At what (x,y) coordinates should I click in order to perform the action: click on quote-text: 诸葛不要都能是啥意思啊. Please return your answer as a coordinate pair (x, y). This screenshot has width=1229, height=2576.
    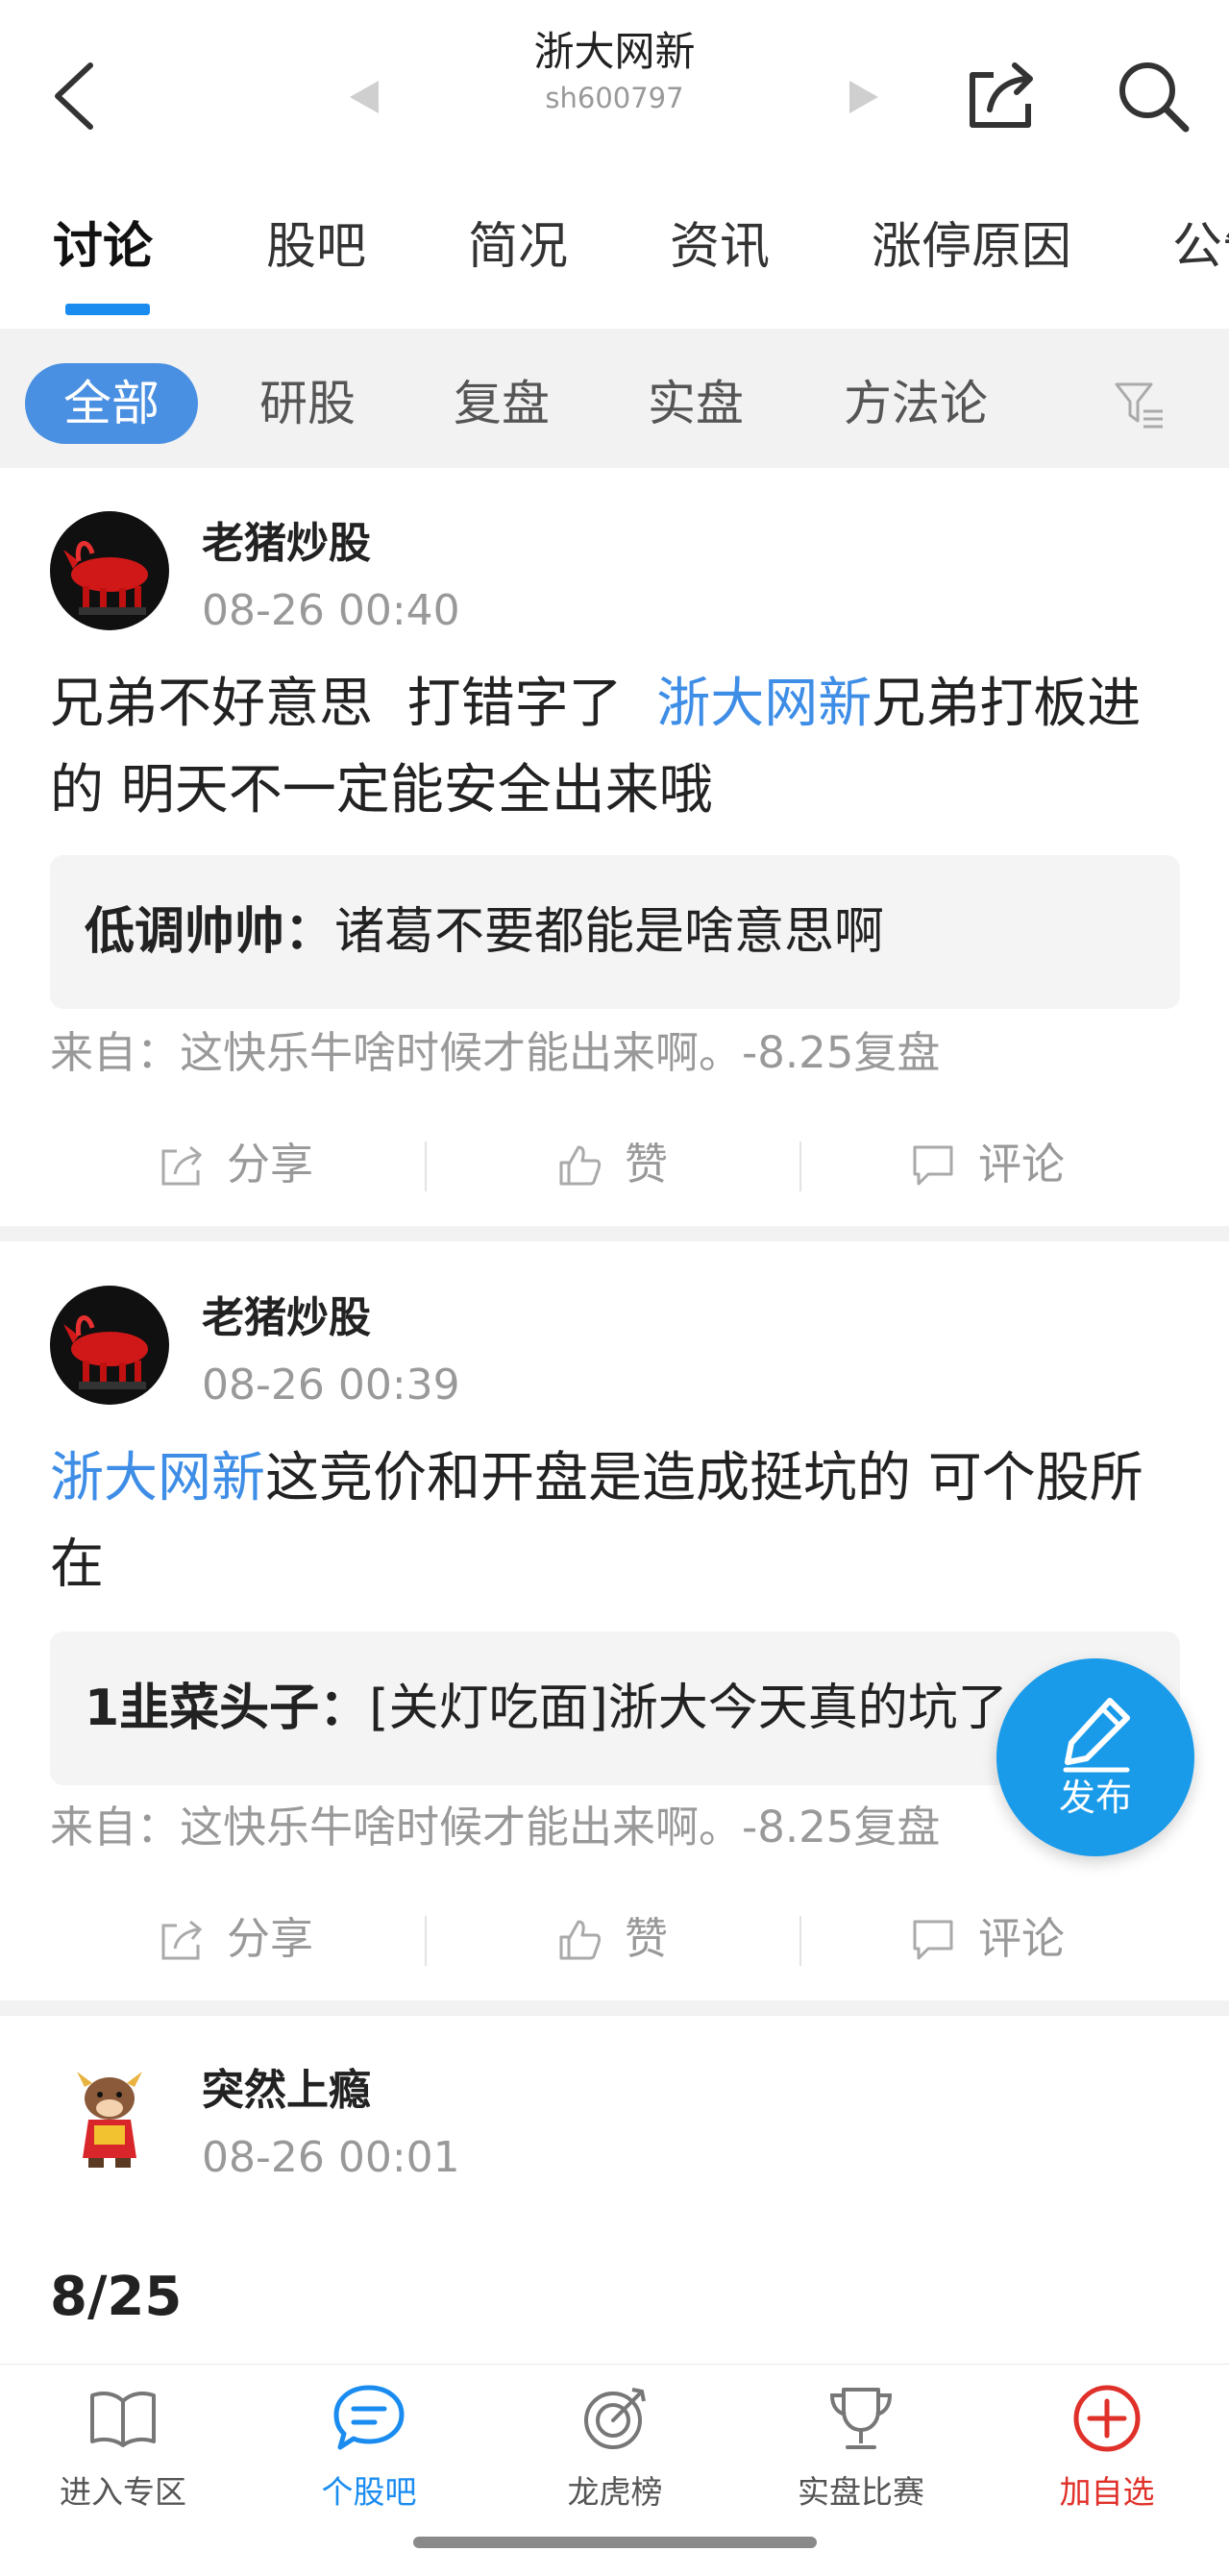
    Looking at the image, I should click on (609, 932).